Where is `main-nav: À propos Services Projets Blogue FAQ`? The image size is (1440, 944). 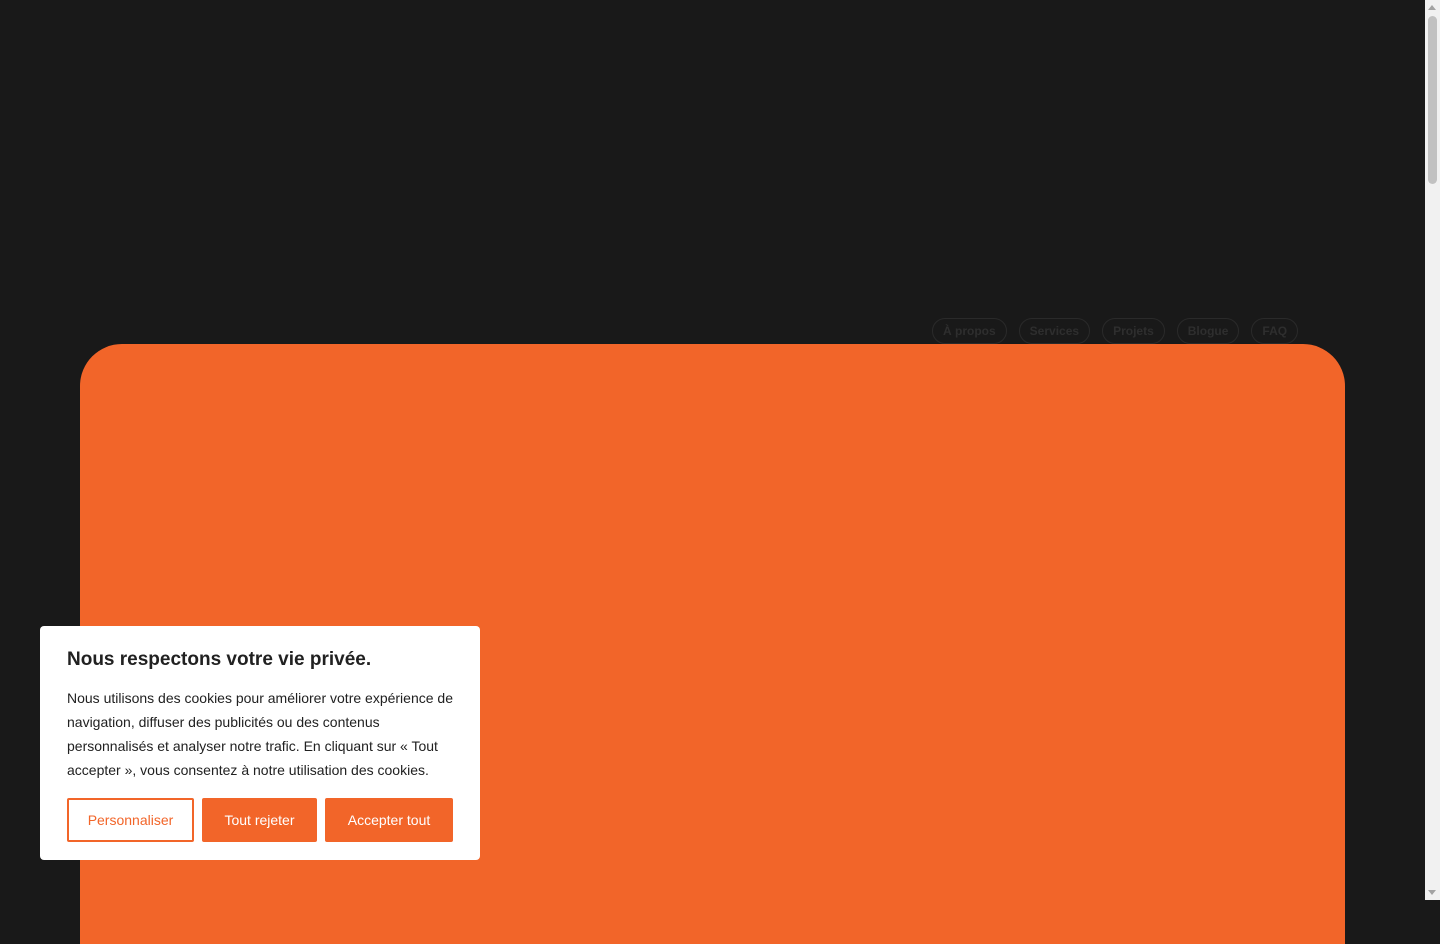
main-nav: À propos Services Projets Blogue FAQ is located at coordinates (1115, 331).